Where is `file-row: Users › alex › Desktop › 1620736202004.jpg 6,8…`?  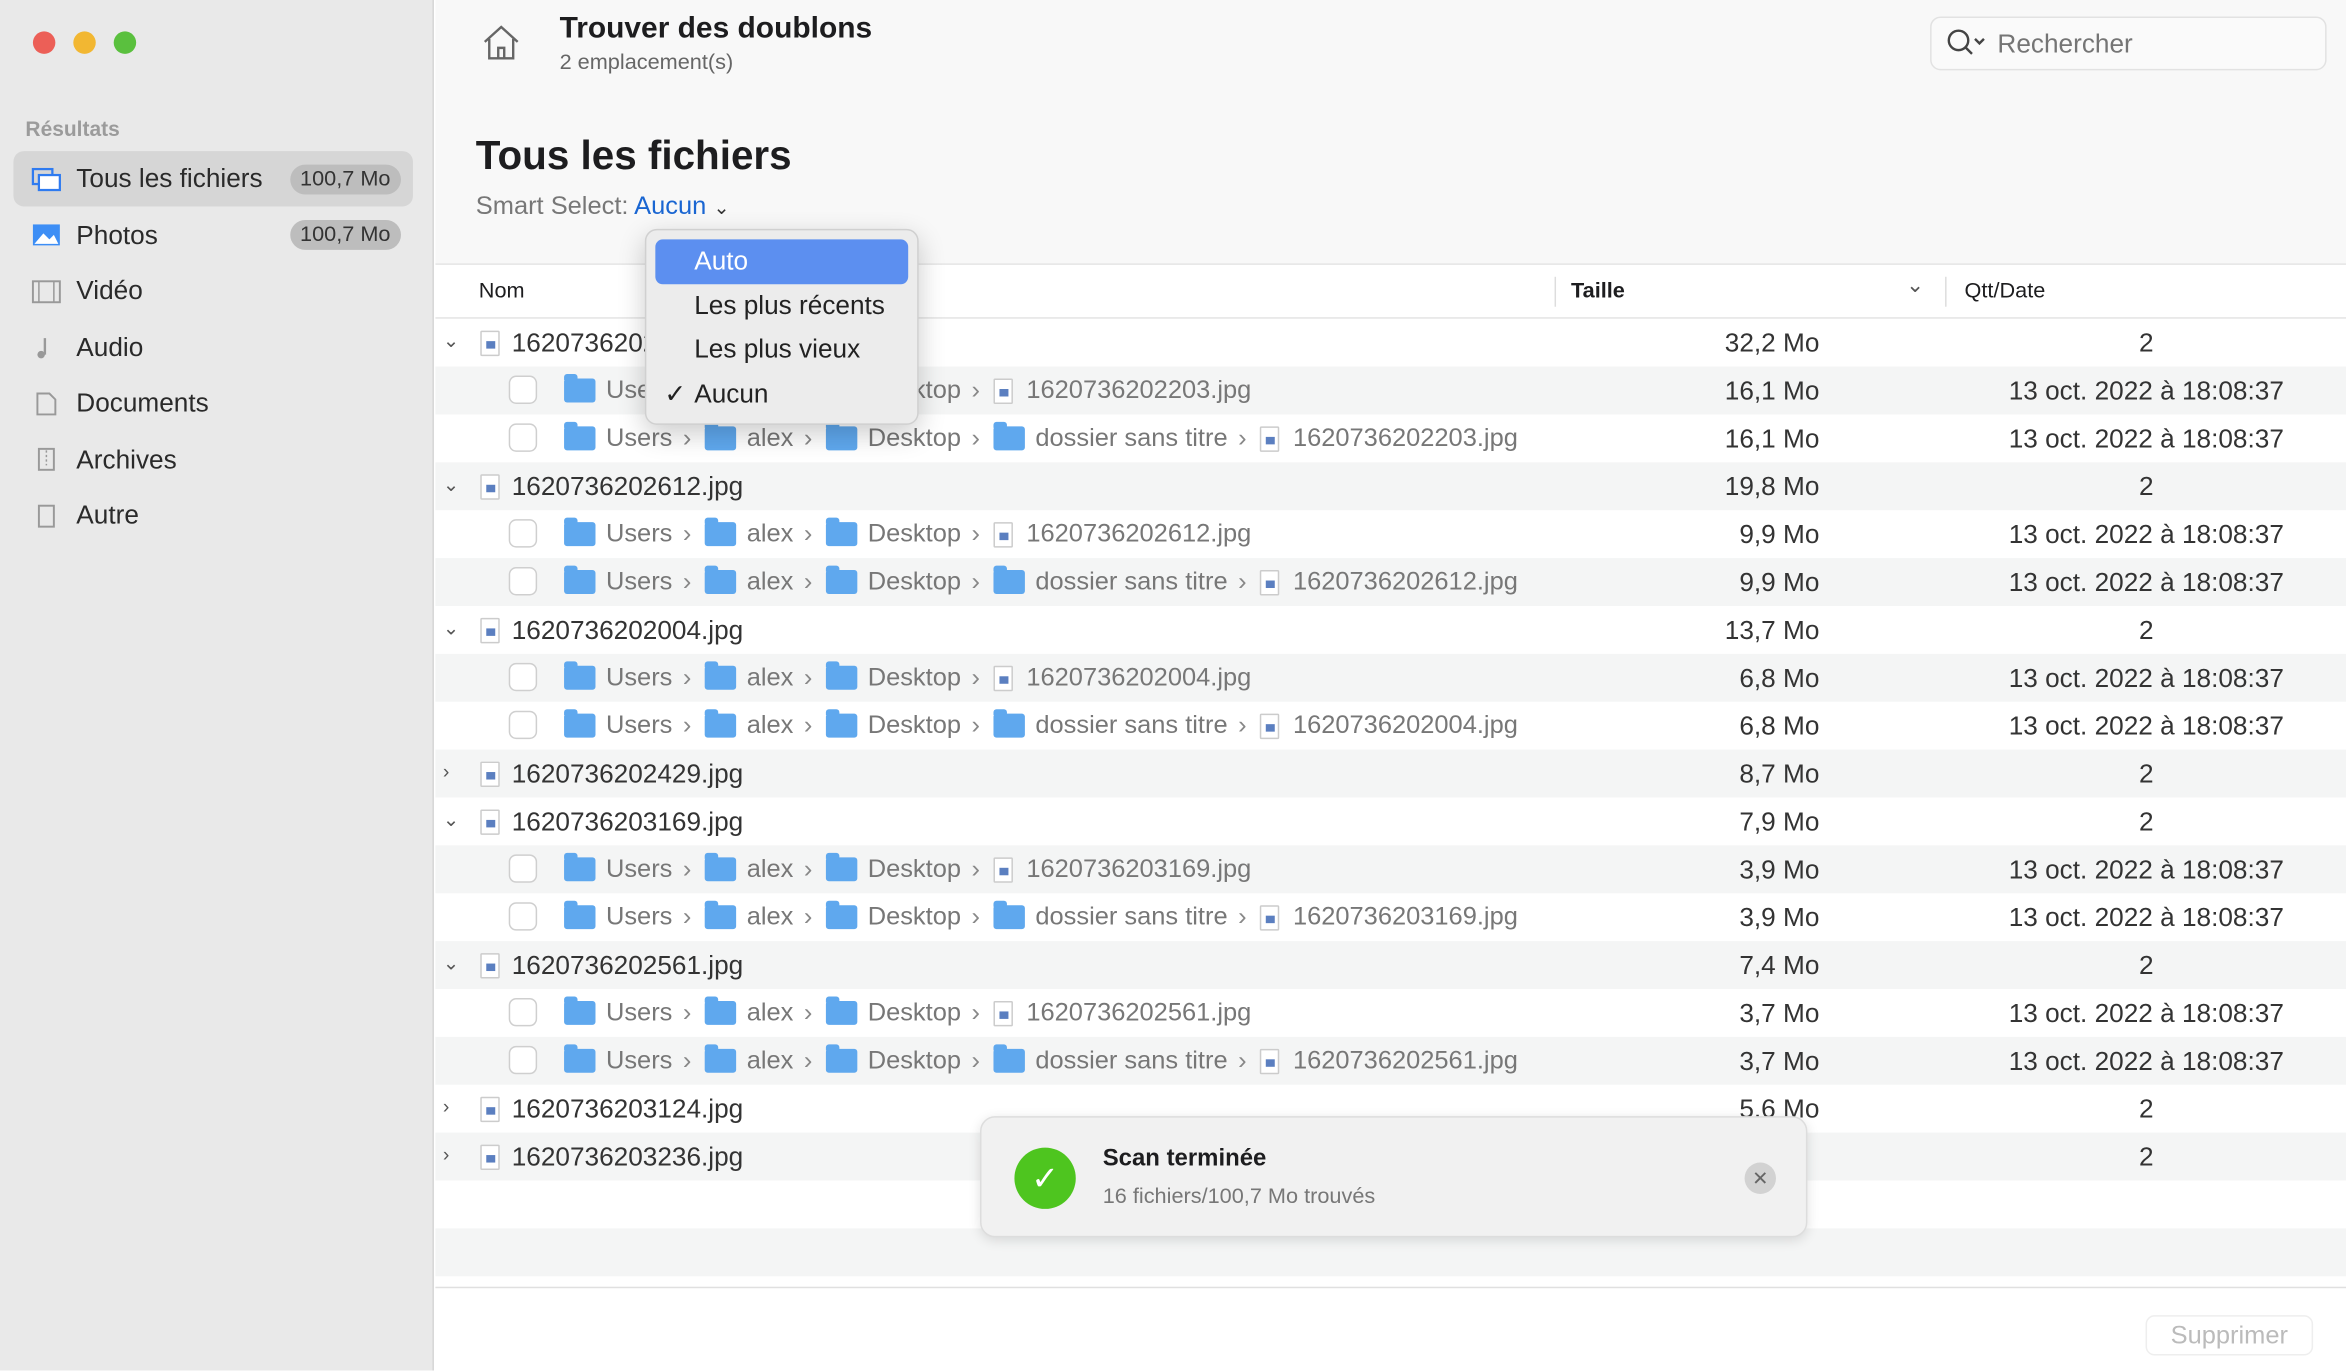
file-row: Users › alex › Desktop › 1620736202004.jpg 6,8… is located at coordinates (1390, 677).